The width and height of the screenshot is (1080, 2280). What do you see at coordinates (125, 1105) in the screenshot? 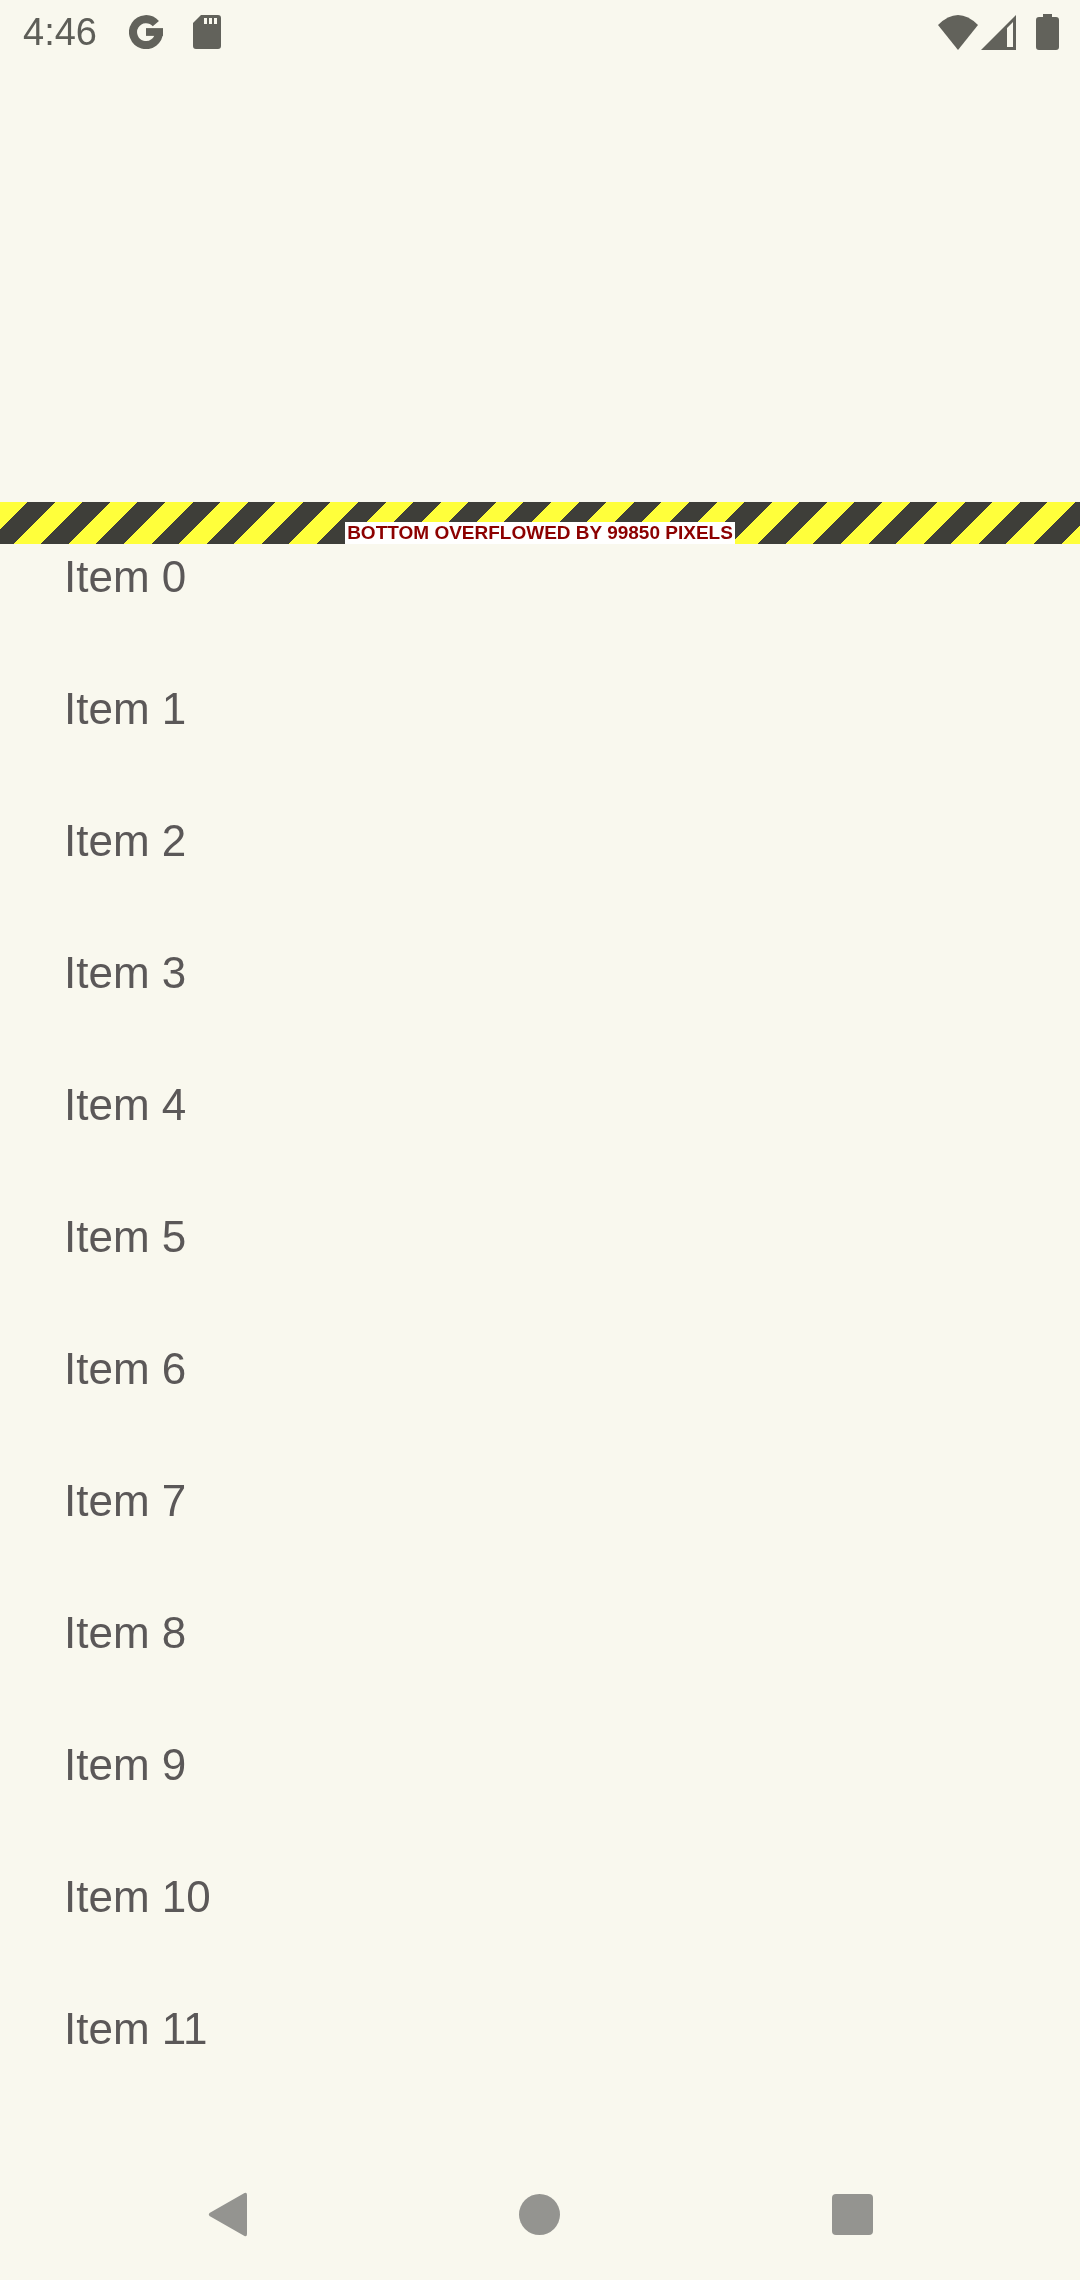
I see `list-item: Item 4` at bounding box center [125, 1105].